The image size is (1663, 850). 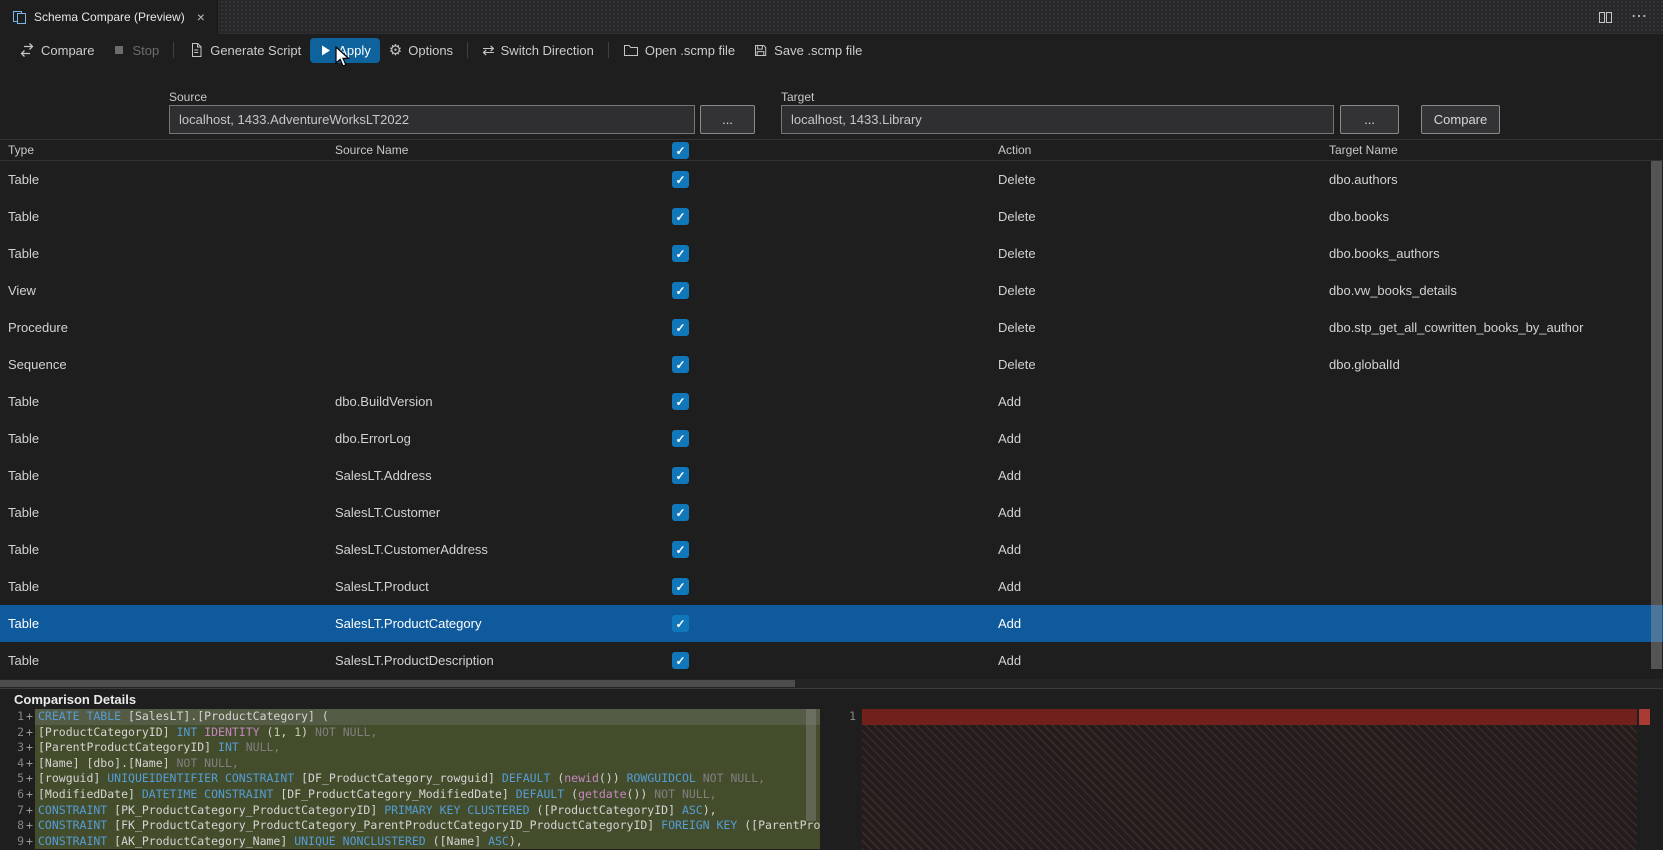 What do you see at coordinates (388, 512) in the screenshot?
I see `row-source-name: SalesLT.Customer` at bounding box center [388, 512].